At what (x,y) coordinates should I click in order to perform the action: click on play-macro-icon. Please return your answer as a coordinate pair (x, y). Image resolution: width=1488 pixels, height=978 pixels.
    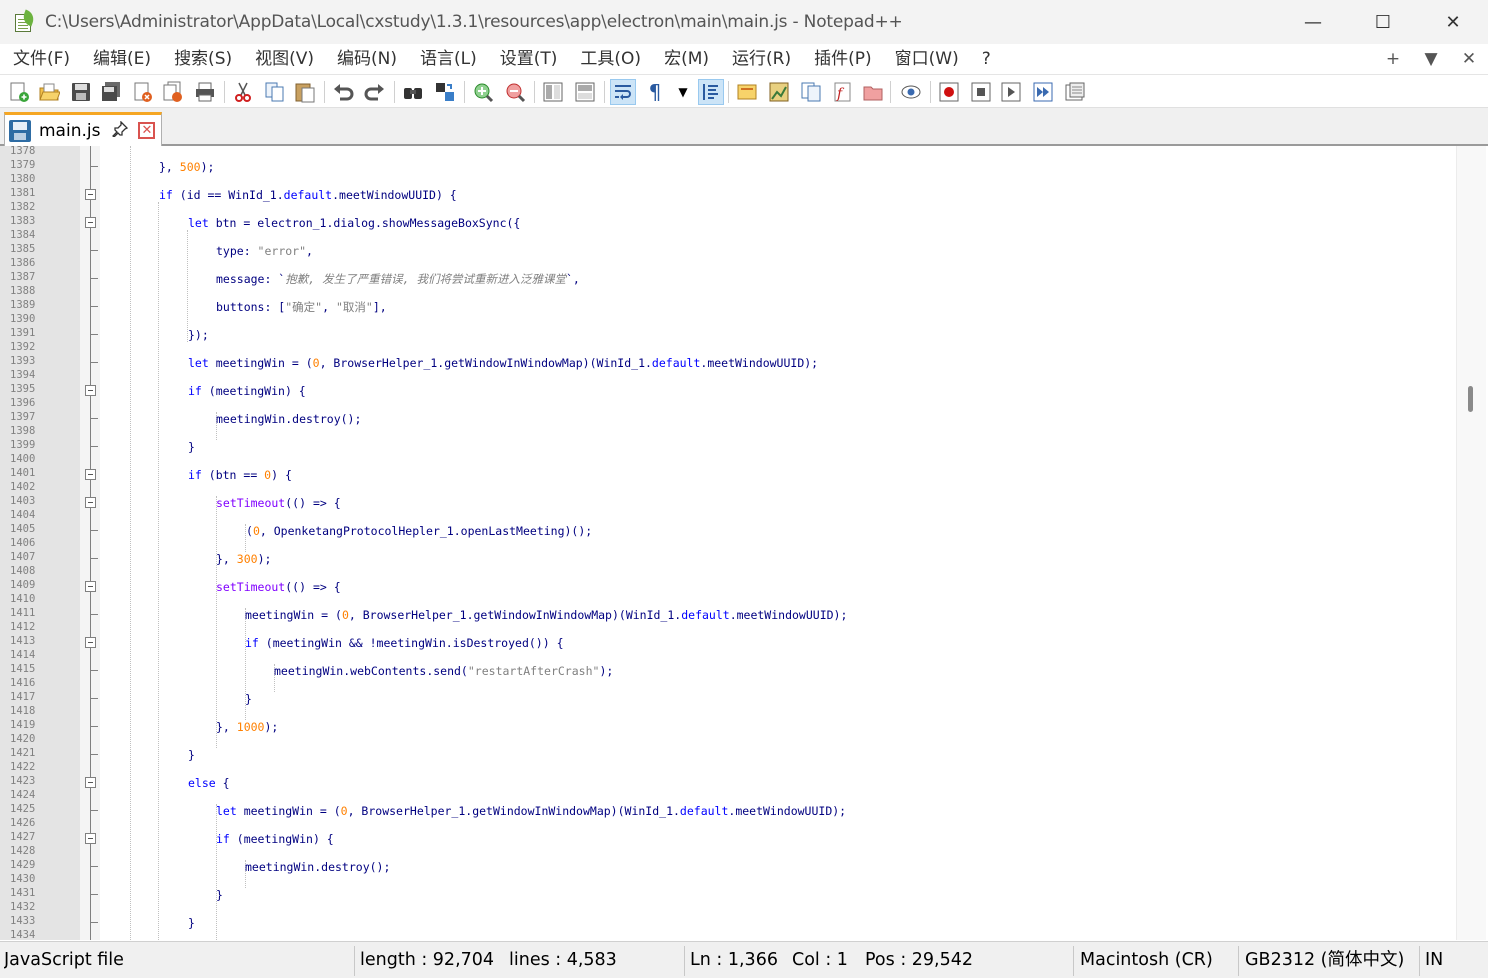
    Looking at the image, I should click on (1011, 92).